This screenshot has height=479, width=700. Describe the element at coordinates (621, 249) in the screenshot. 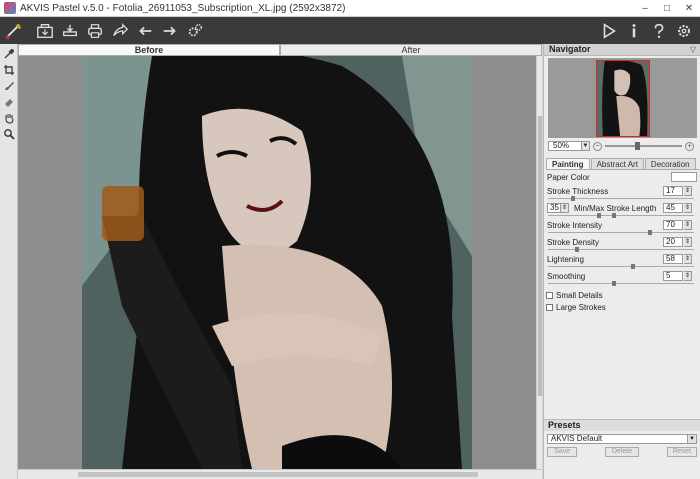

I see `stroke-density-slider` at that location.